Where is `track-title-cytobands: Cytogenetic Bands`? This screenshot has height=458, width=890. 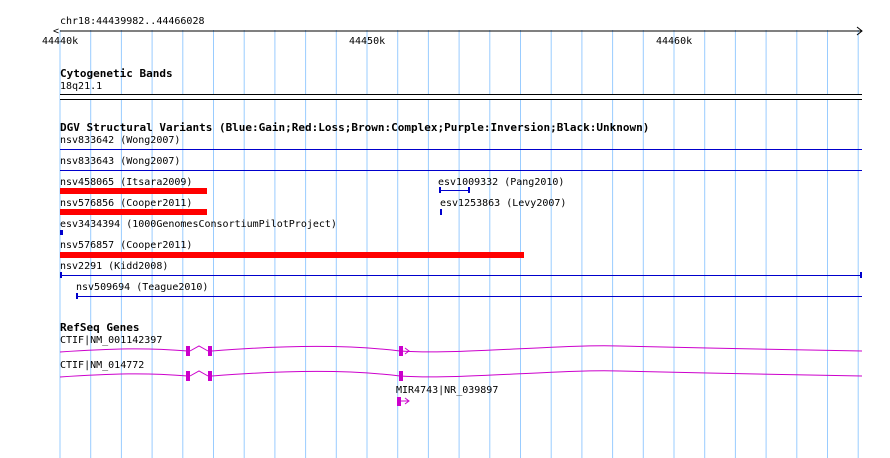
track-title-cytobands: Cytogenetic Bands is located at coordinates (116, 73).